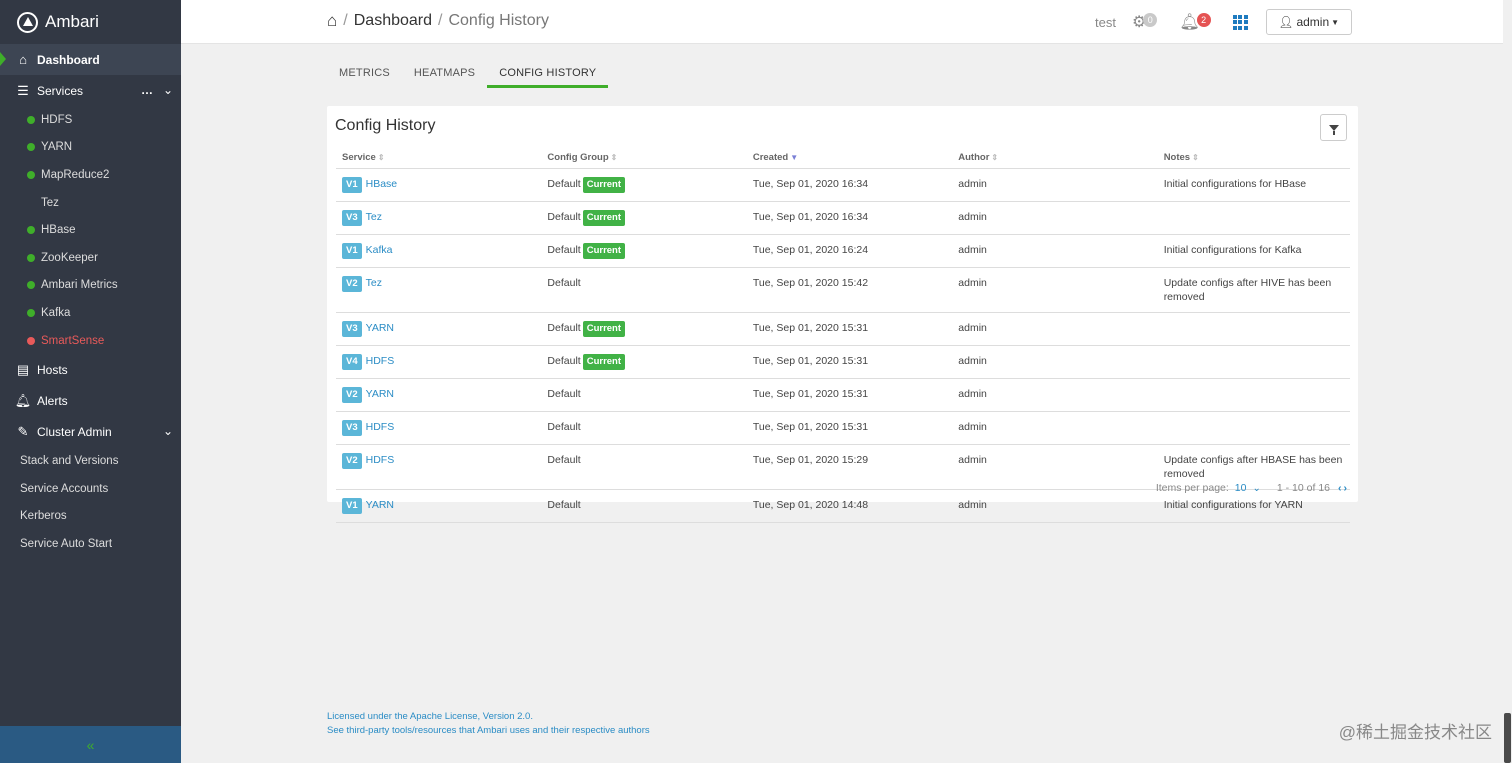 This screenshot has width=1512, height=763. What do you see at coordinates (1192, 488) in the screenshot?
I see `items-per-page-label: Items per page:` at bounding box center [1192, 488].